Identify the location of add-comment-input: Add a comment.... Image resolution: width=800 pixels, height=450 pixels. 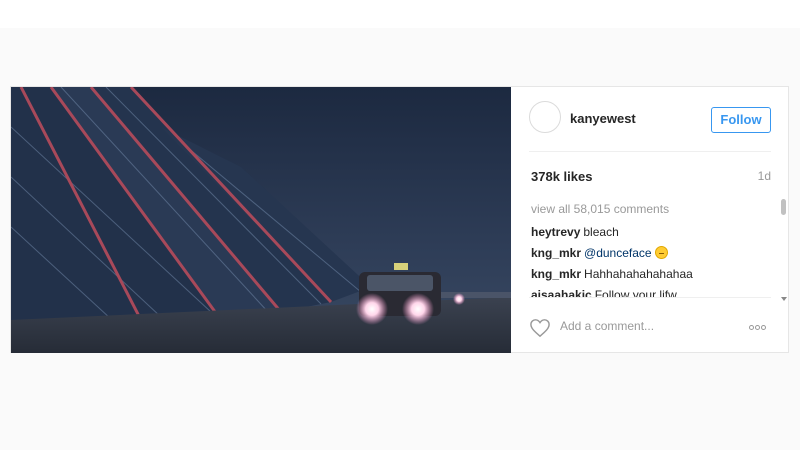
(607, 326).